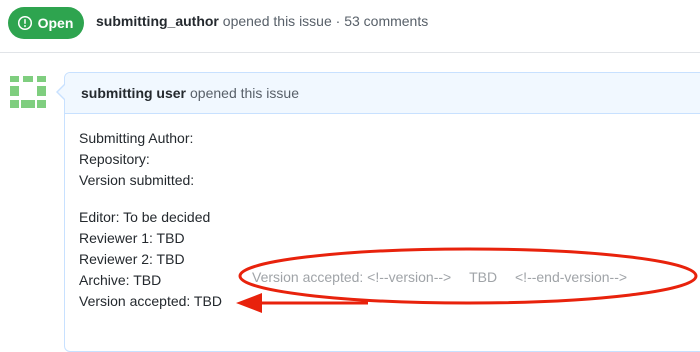 This screenshot has width=700, height=352. What do you see at coordinates (24, 23) in the screenshot?
I see `issue-opened-icon` at bounding box center [24, 23].